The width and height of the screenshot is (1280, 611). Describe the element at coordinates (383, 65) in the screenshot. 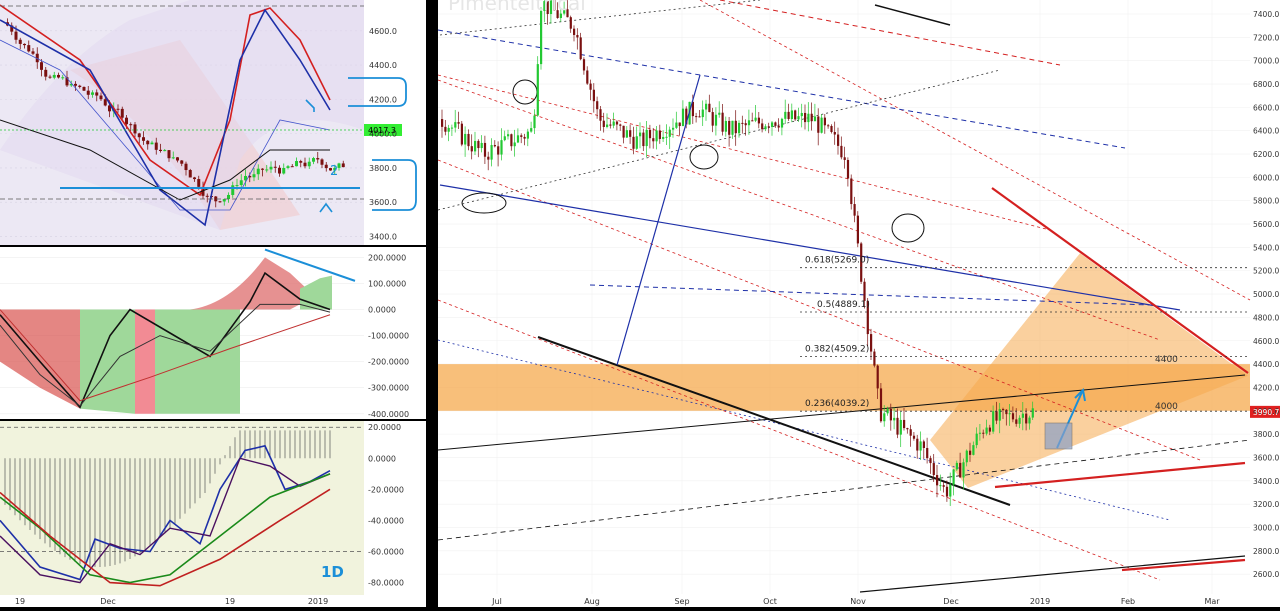

I see `left-price-tick-label: 4400.0` at that location.